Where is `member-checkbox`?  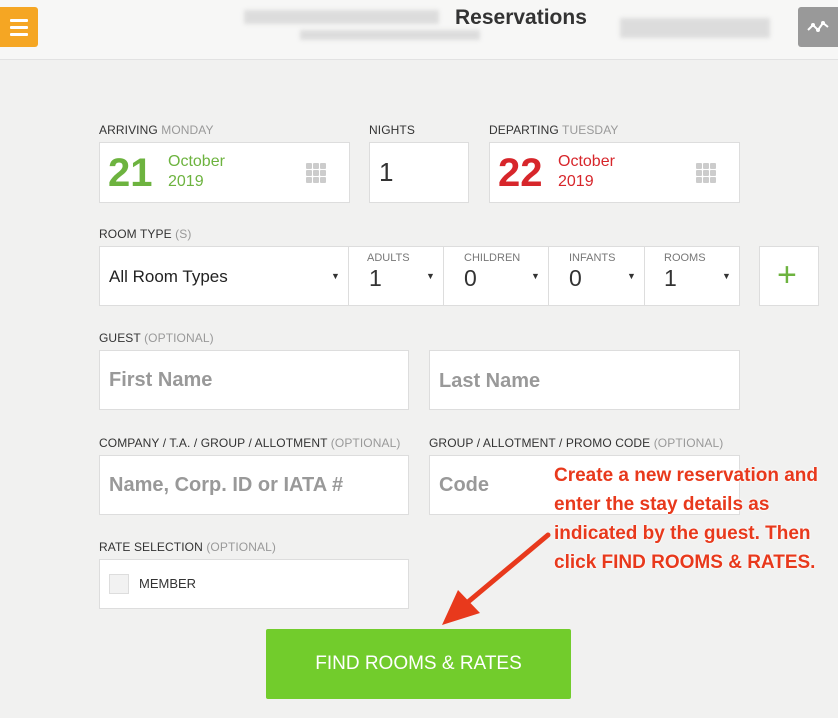
member-checkbox is located at coordinates (119, 584).